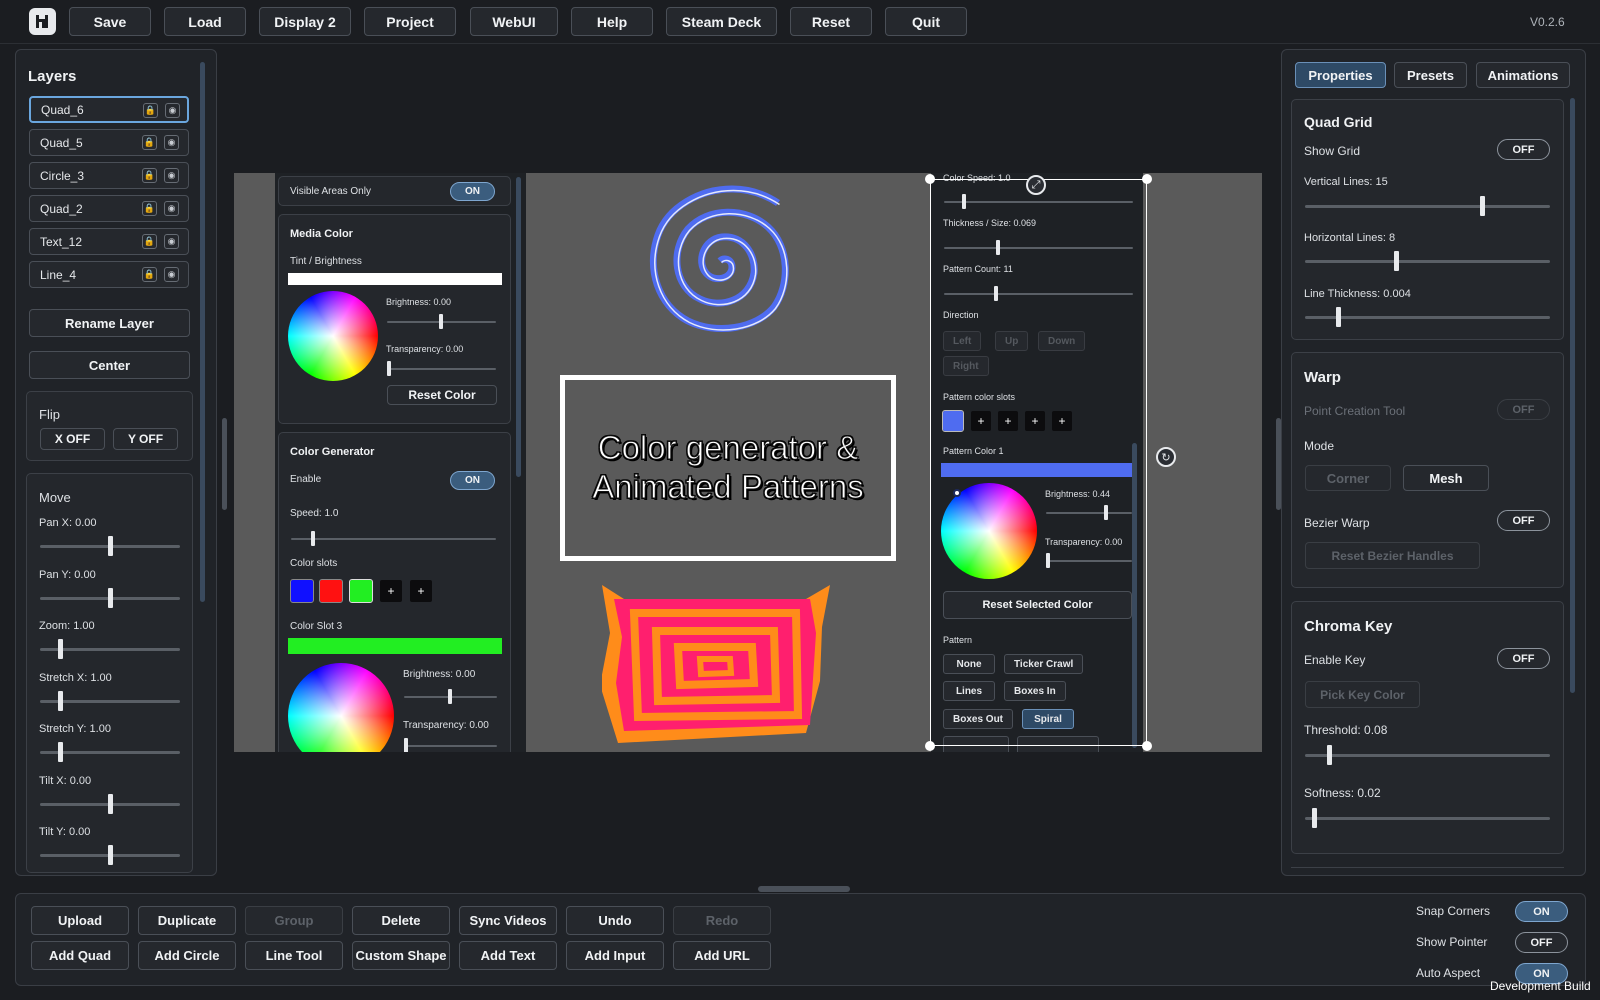  What do you see at coordinates (391, 591) in the screenshot?
I see `add-color-slot-button: +` at bounding box center [391, 591].